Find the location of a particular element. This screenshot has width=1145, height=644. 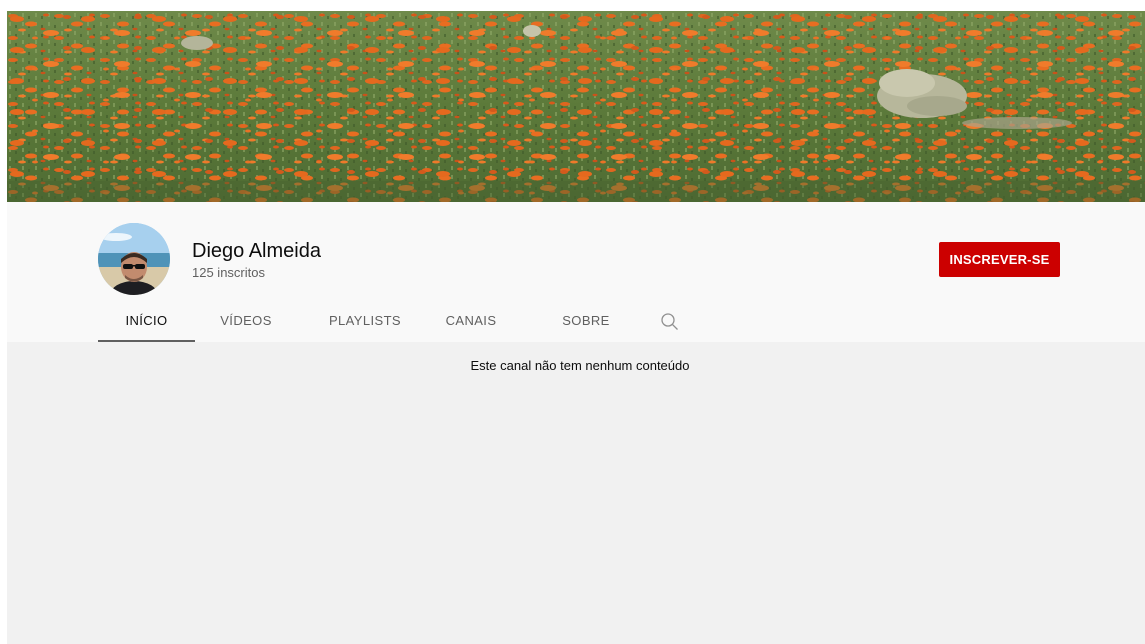

search-icon is located at coordinates (670, 322).